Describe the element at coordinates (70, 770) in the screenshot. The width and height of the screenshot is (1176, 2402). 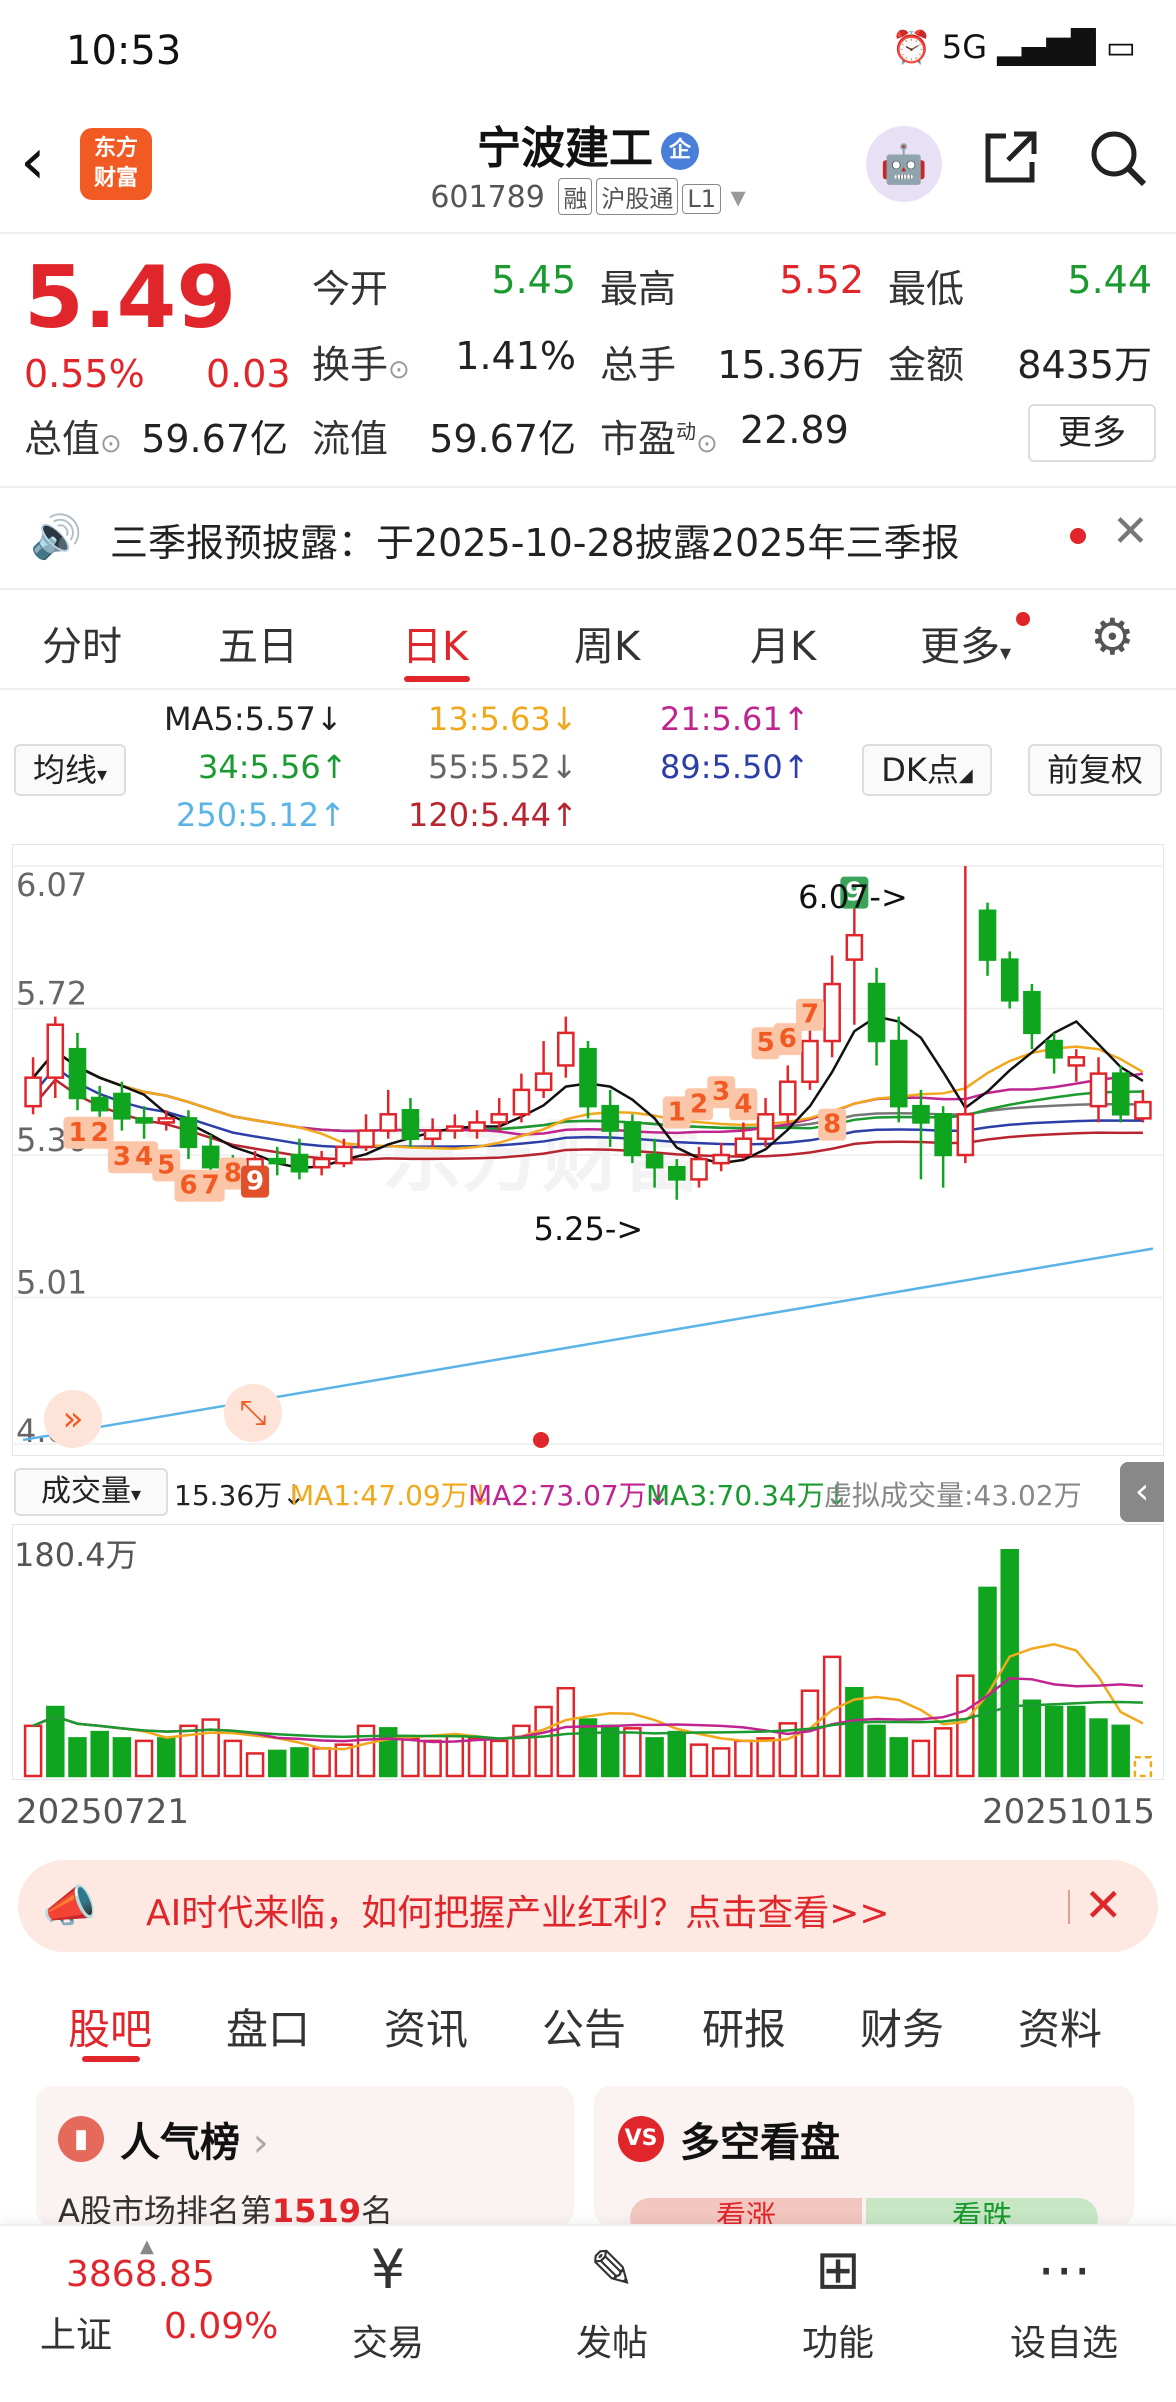
I see `ma-selector: 均线▾` at that location.